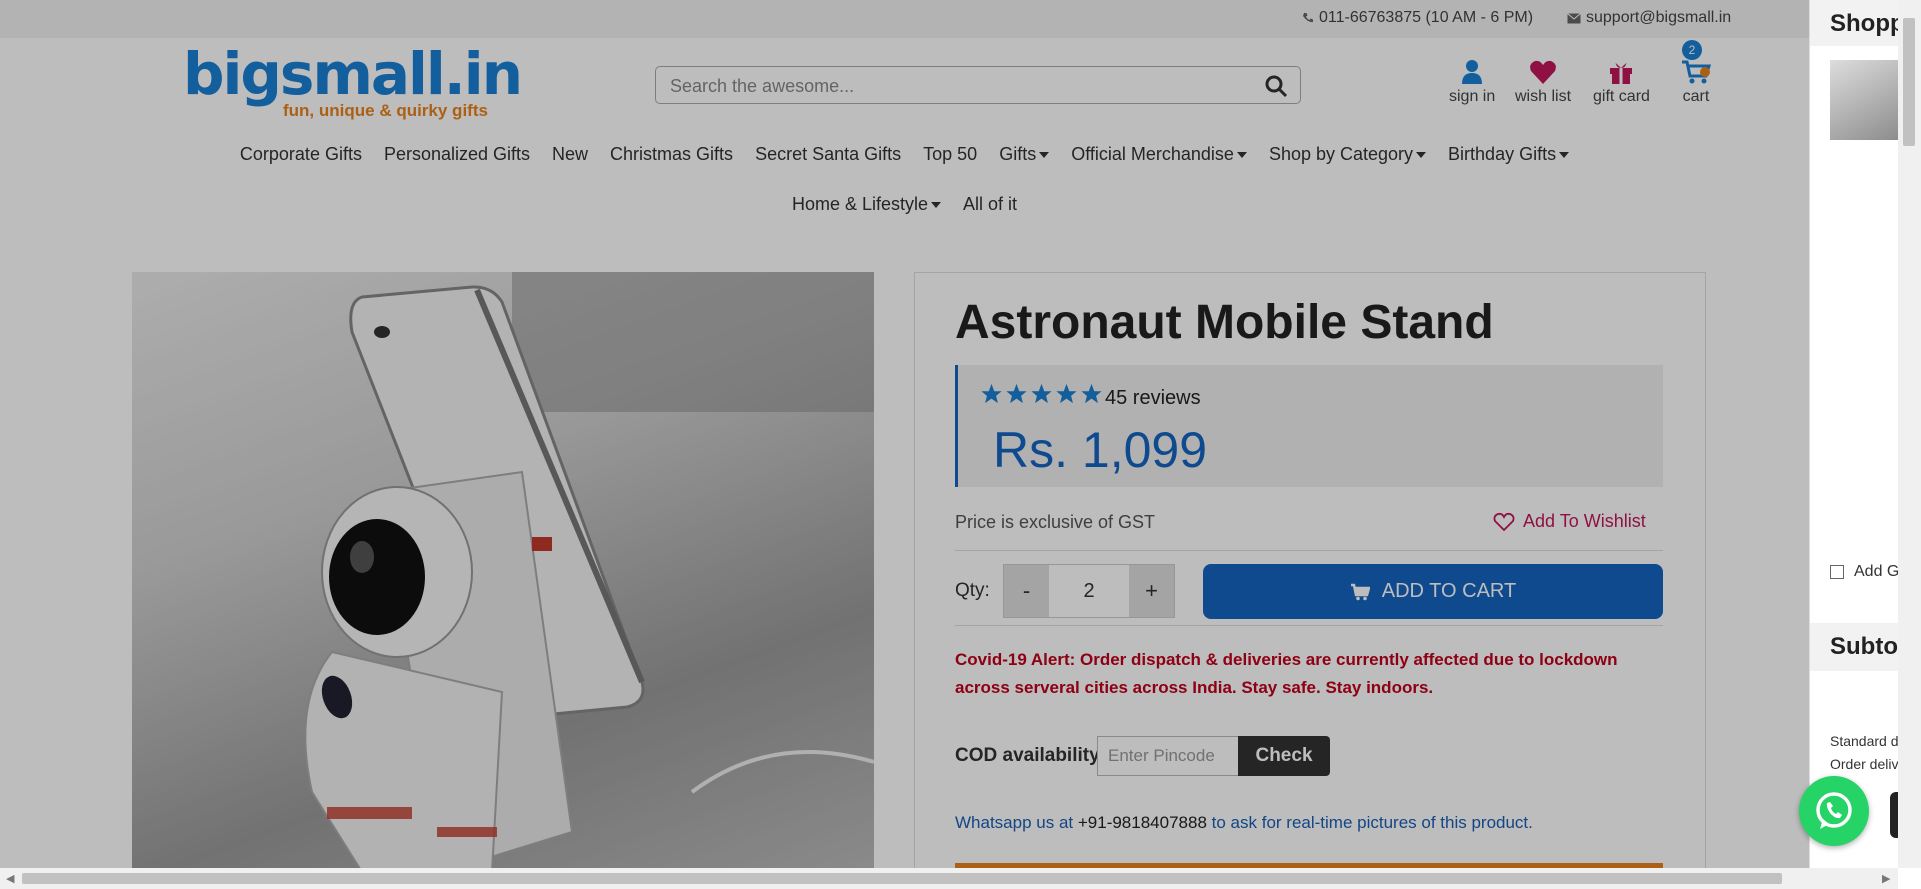 The height and width of the screenshot is (889, 1921). Describe the element at coordinates (1886, 878) in the screenshot. I see `scroll-right-arrow: ▶` at that location.